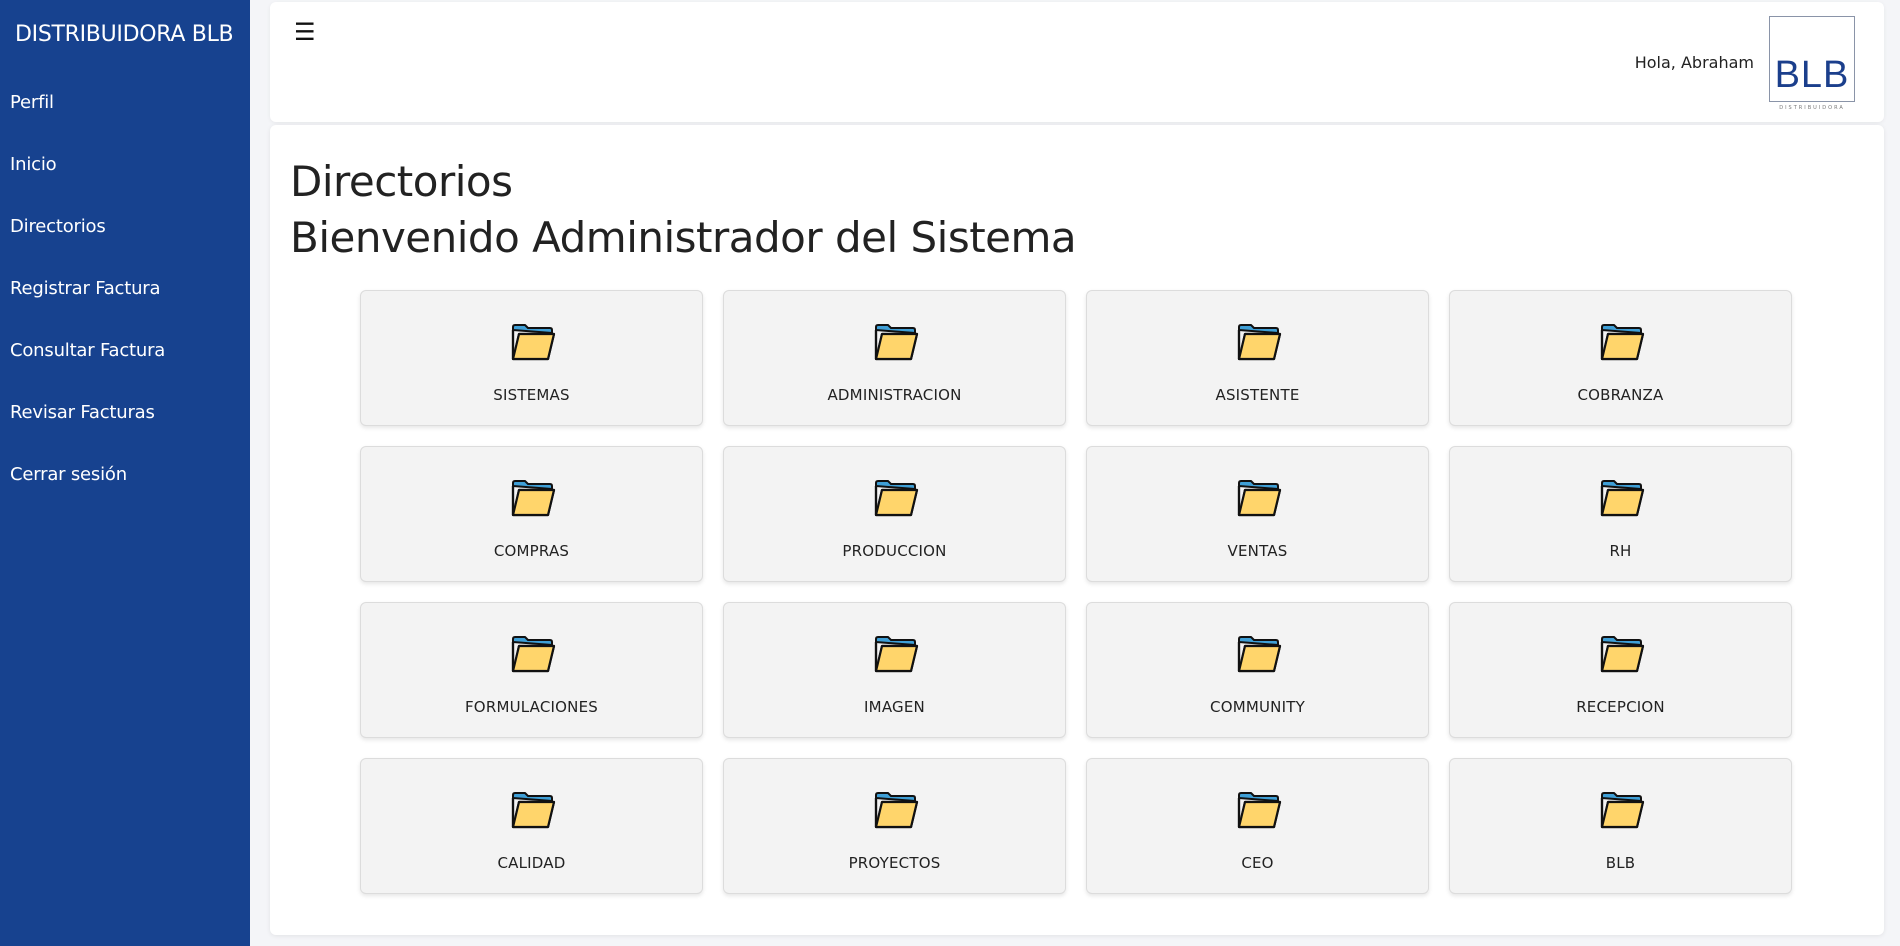 The width and height of the screenshot is (1900, 946). What do you see at coordinates (401, 181) in the screenshot?
I see `page-title: Directorios` at bounding box center [401, 181].